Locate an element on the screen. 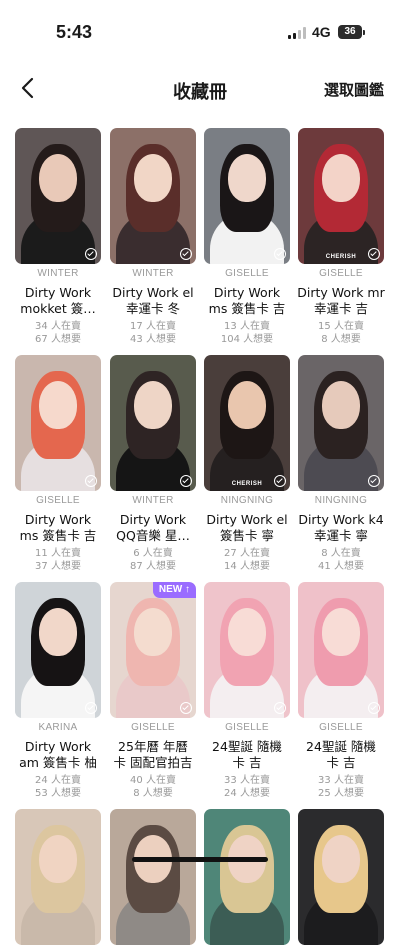  card-name: Dirty Work mr 幸運卡 吉 is located at coordinates (341, 301).